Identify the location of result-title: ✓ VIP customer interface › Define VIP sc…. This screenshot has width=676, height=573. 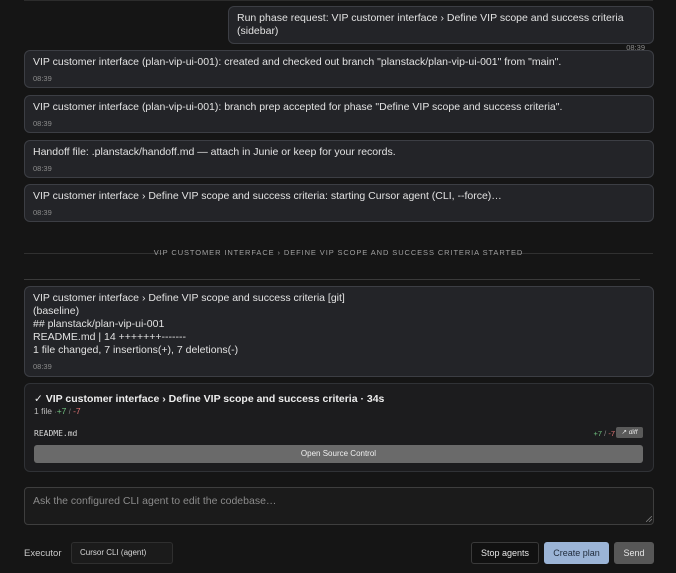
(209, 399).